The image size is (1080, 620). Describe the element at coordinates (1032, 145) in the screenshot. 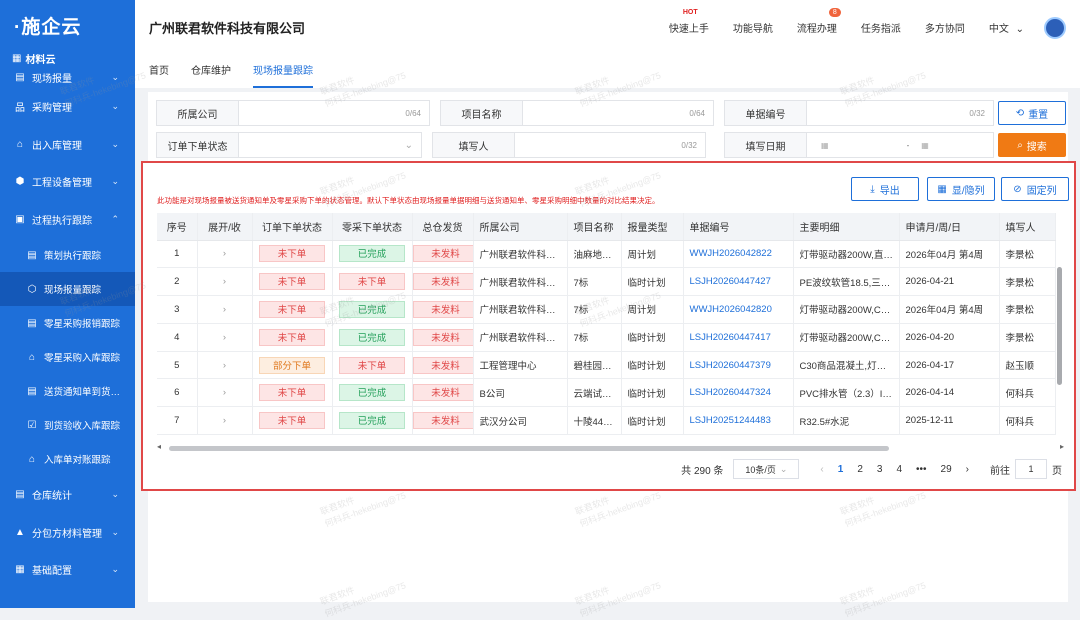

I see `search-button: ⌕ 搜索` at that location.